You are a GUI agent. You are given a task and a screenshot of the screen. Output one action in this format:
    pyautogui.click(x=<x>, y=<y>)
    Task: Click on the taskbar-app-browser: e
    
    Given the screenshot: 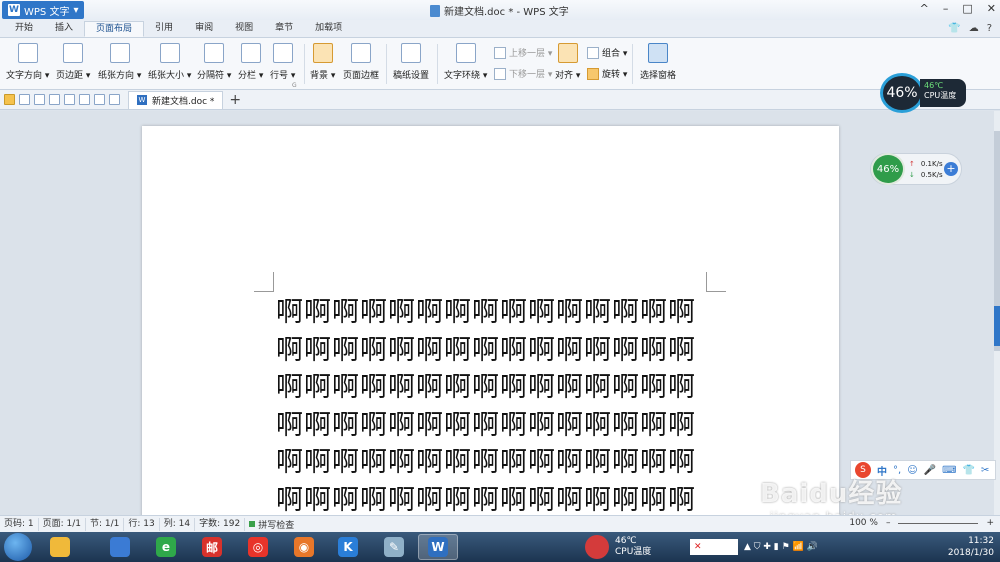 What is the action you would take?
    pyautogui.click(x=166, y=547)
    